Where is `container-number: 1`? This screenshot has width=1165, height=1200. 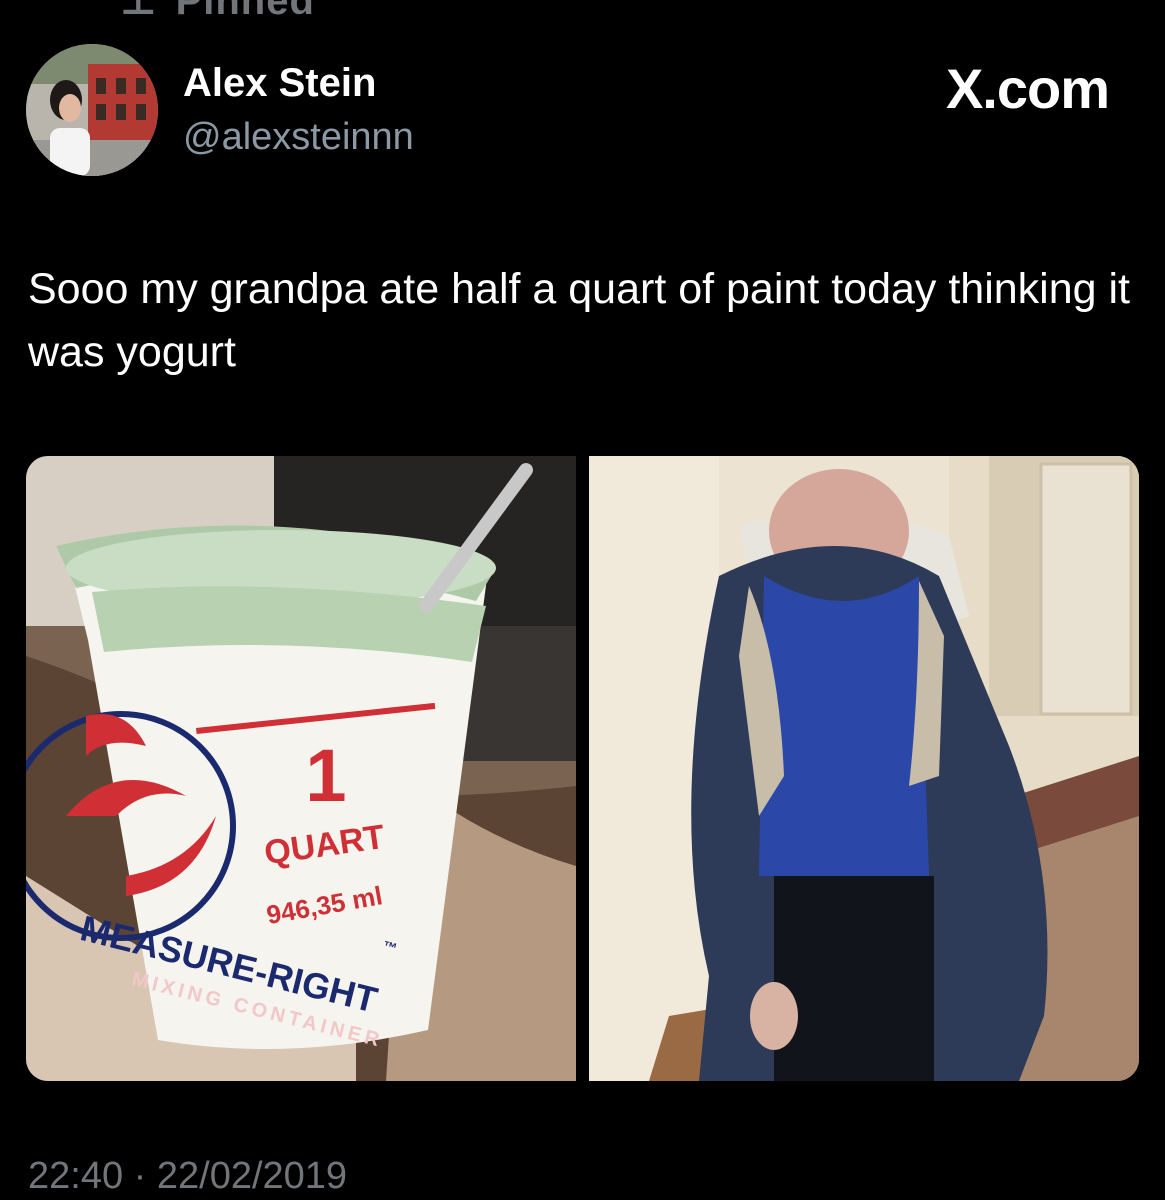 container-number: 1 is located at coordinates (325, 775).